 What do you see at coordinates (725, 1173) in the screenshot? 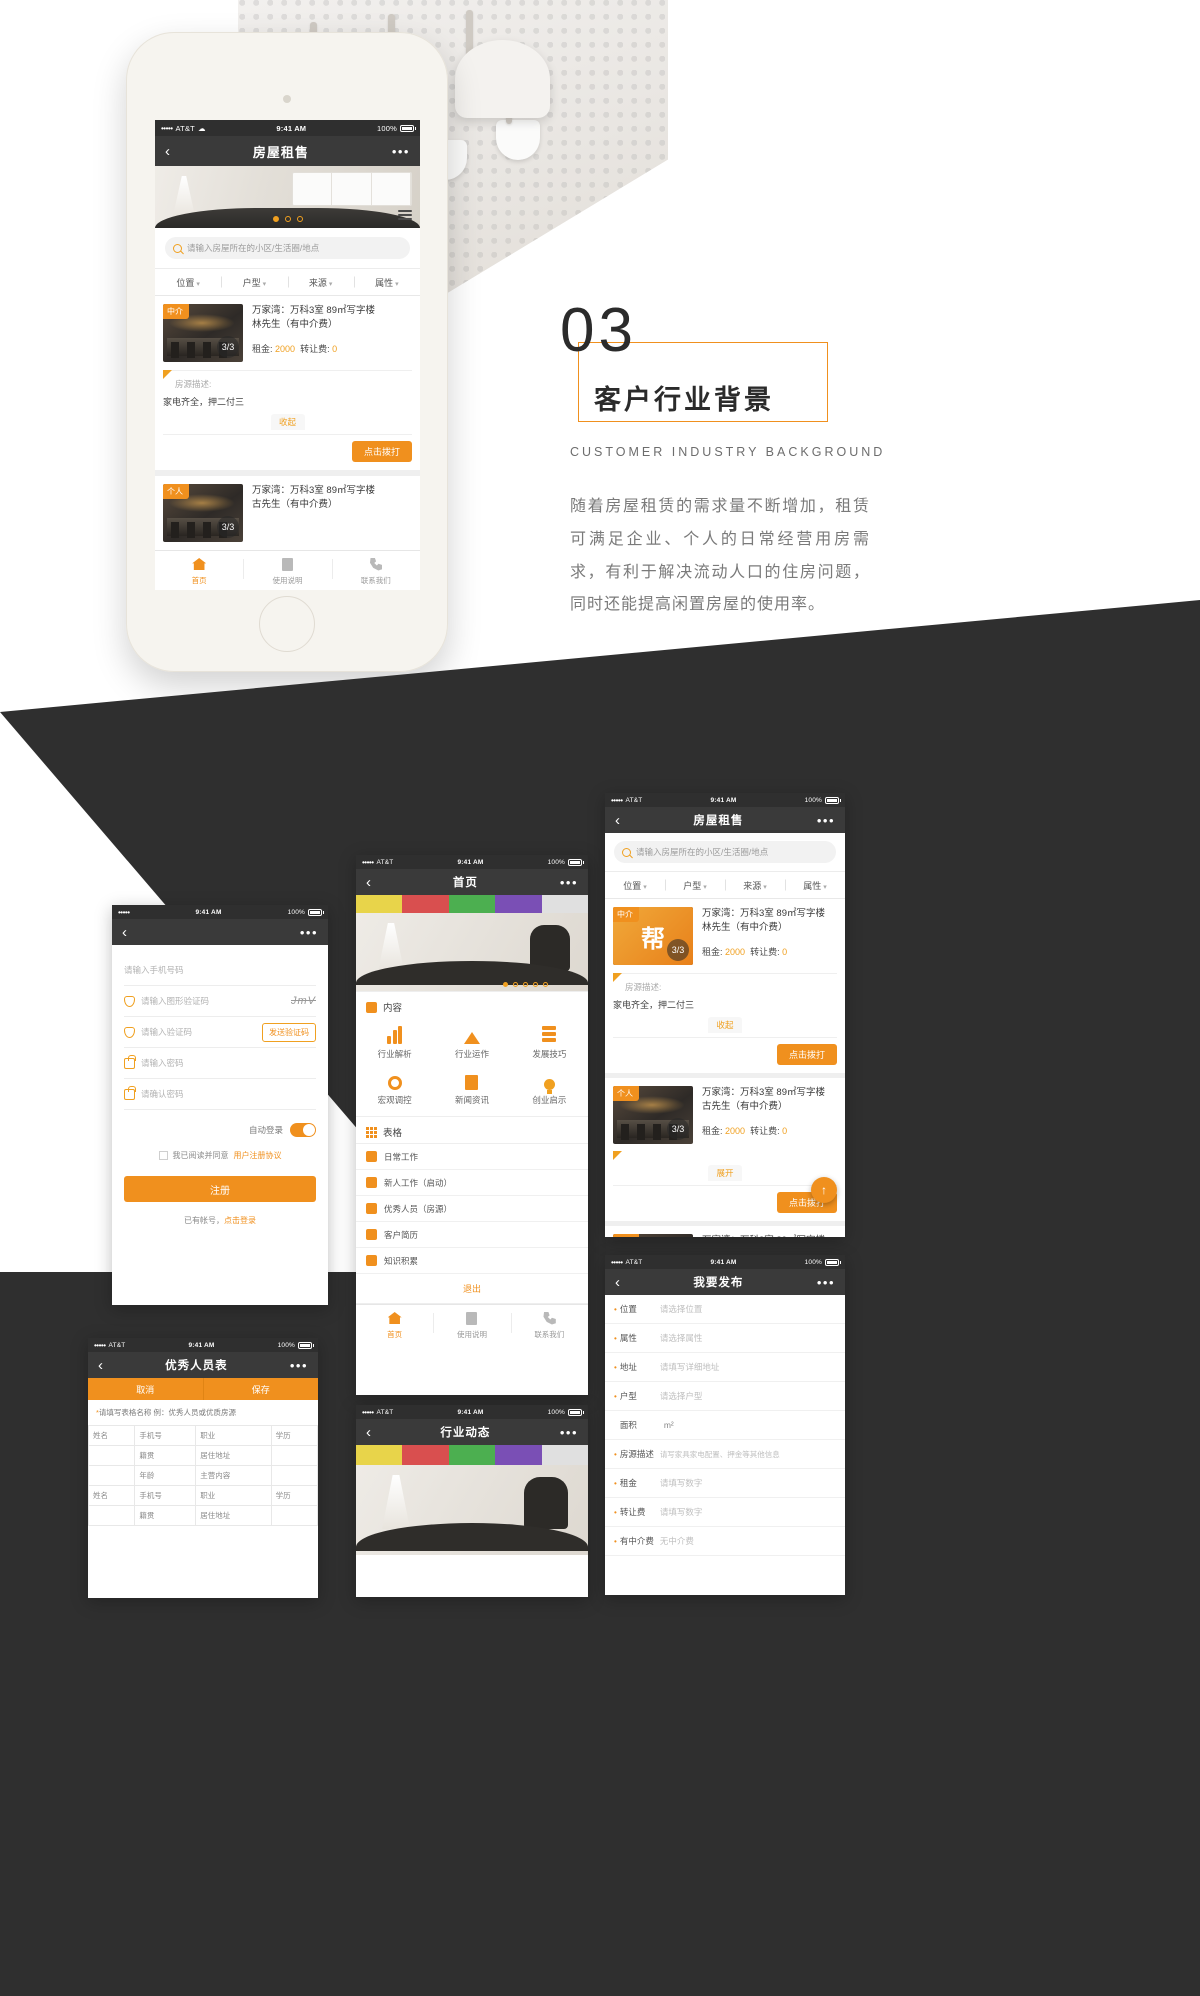
I see `expand-button: 展开` at bounding box center [725, 1173].